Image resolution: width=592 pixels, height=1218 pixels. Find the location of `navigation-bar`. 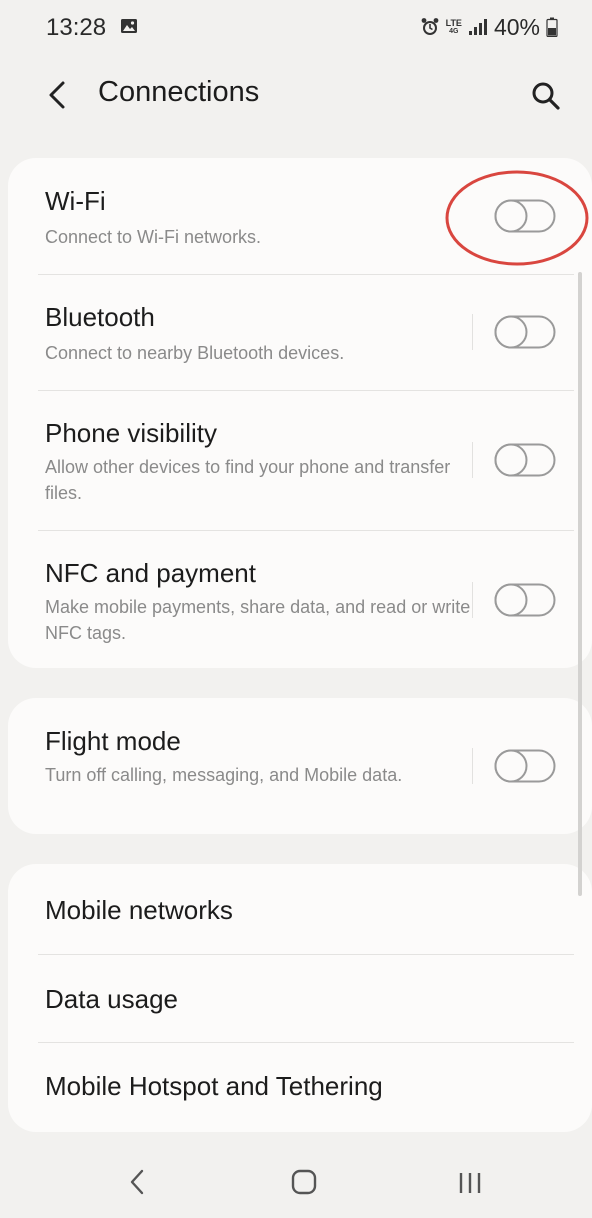

navigation-bar is located at coordinates (296, 1179).